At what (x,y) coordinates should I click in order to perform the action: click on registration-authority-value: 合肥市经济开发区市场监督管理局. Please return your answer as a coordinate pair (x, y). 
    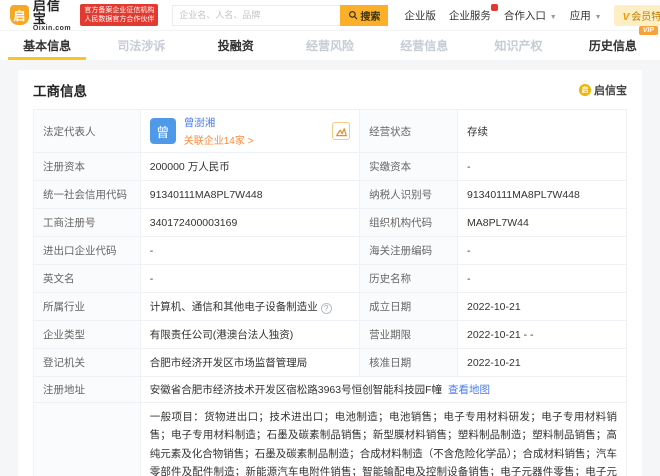
    Looking at the image, I should click on (250, 362).